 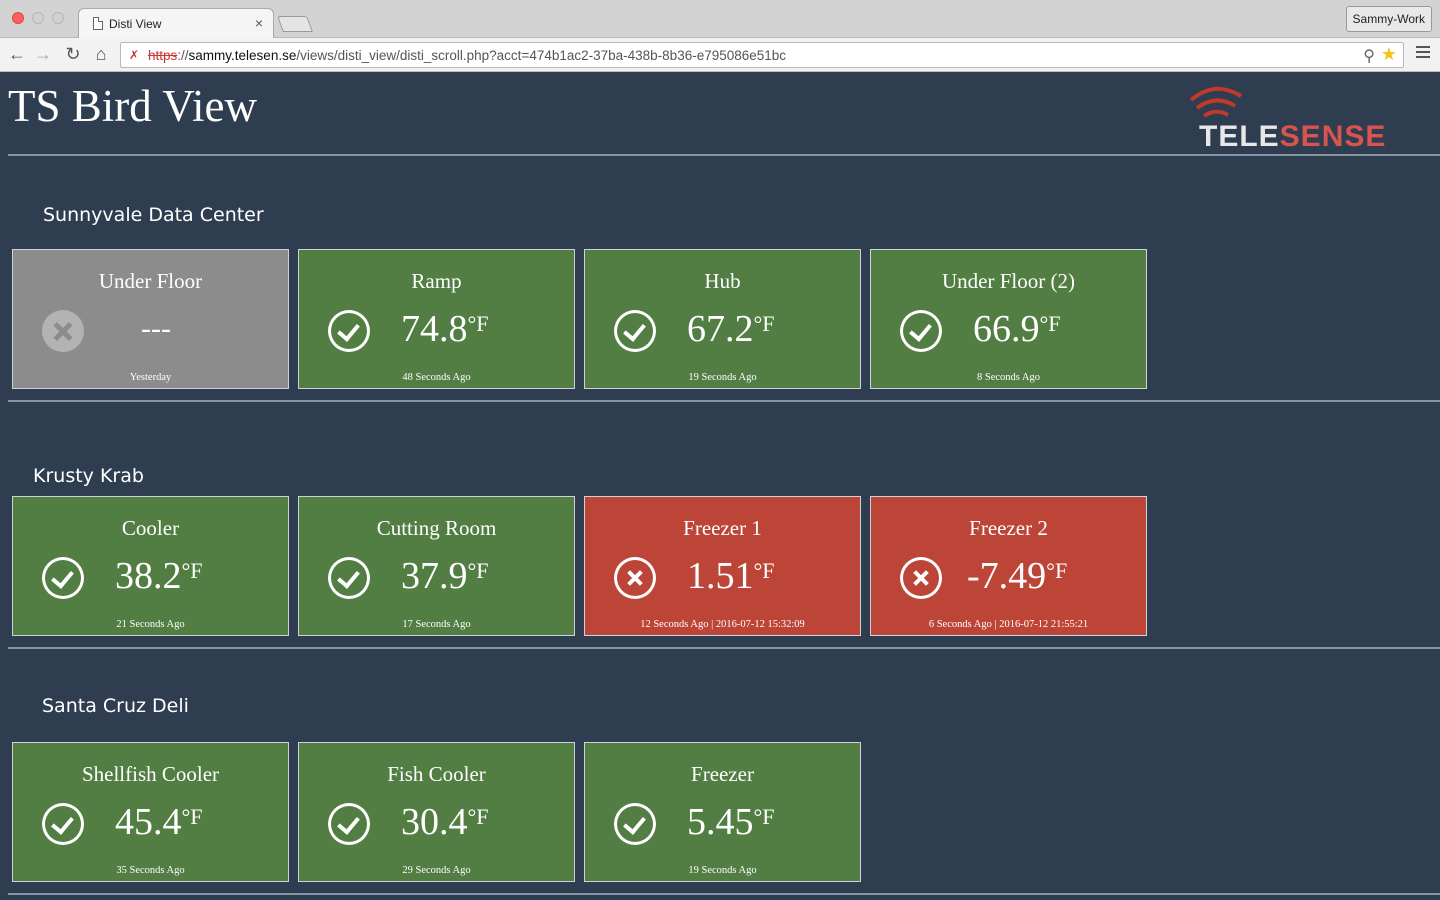 What do you see at coordinates (1008, 528) in the screenshot?
I see `sensor-name: Freezer 2` at bounding box center [1008, 528].